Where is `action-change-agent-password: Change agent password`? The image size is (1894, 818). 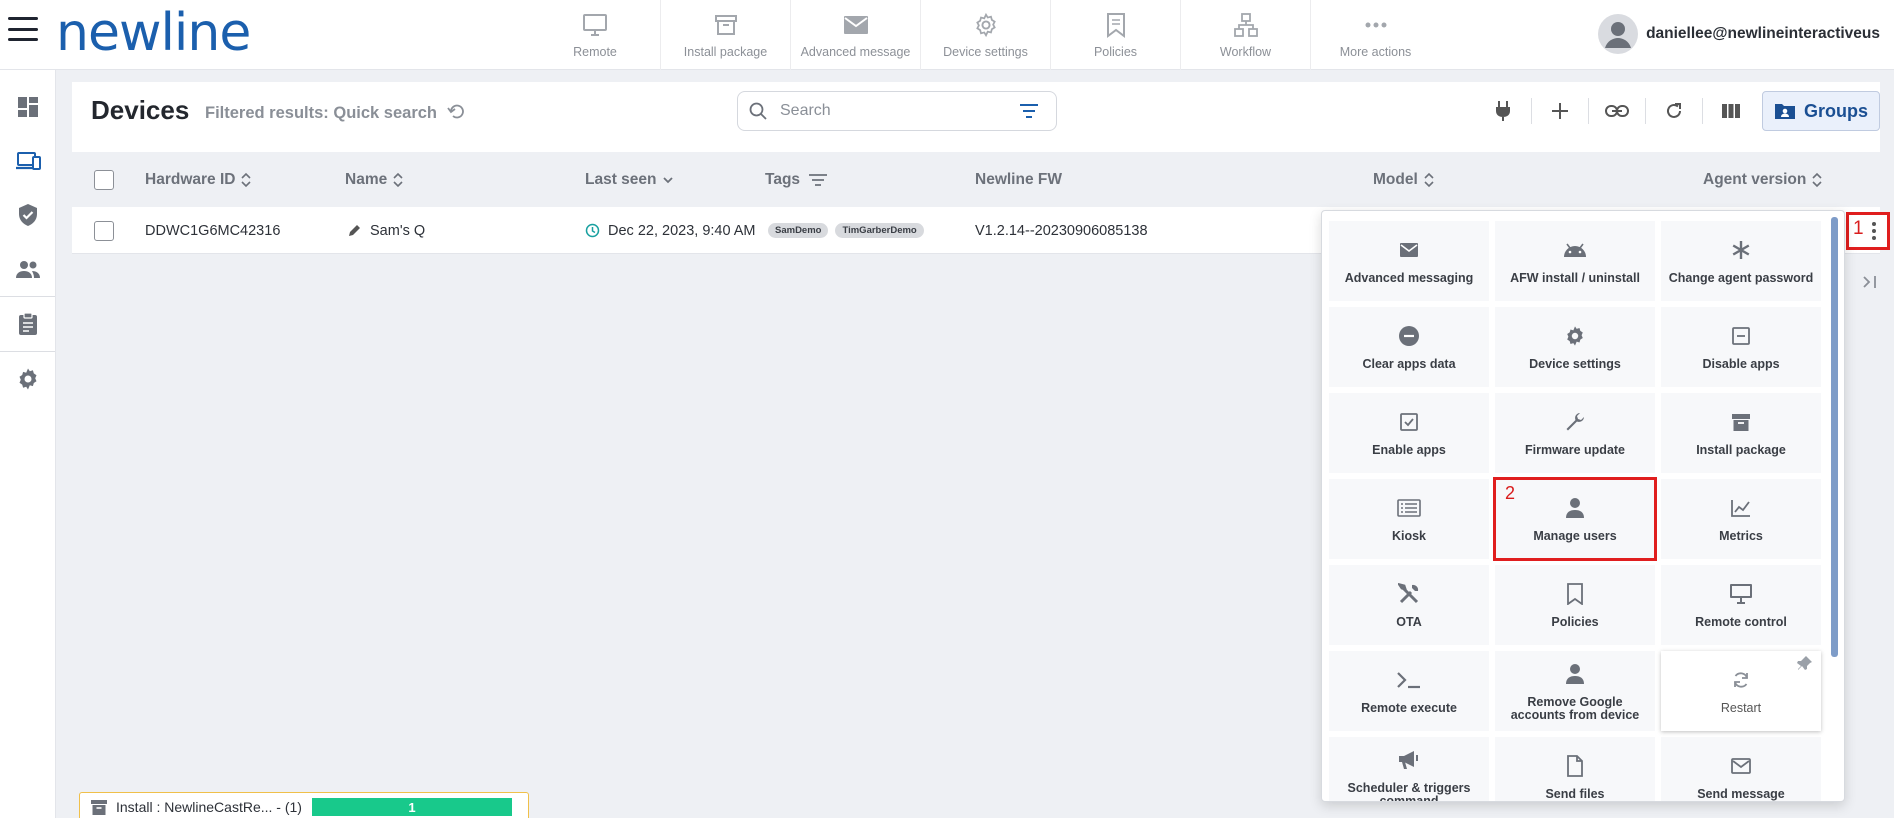
action-change-agent-password: Change agent password is located at coordinates (1741, 261).